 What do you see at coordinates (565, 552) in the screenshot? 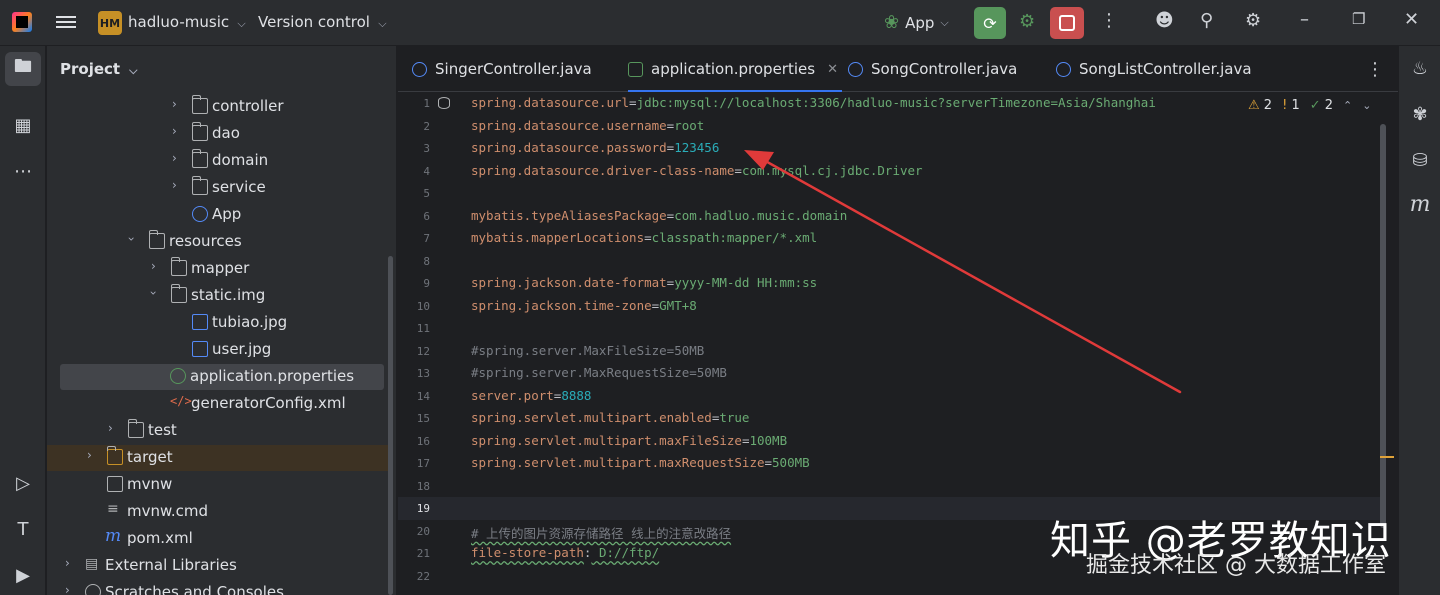
I see `code-line: file-store-path: D://ftp/` at bounding box center [565, 552].